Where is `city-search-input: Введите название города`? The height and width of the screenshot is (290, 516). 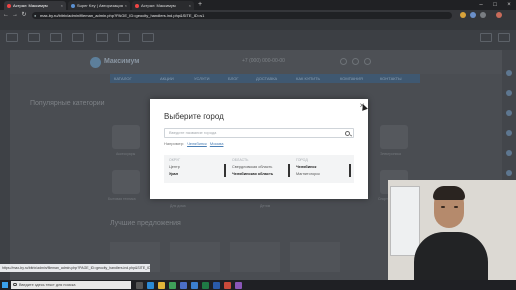 city-search-input: Введите название города is located at coordinates (259, 133).